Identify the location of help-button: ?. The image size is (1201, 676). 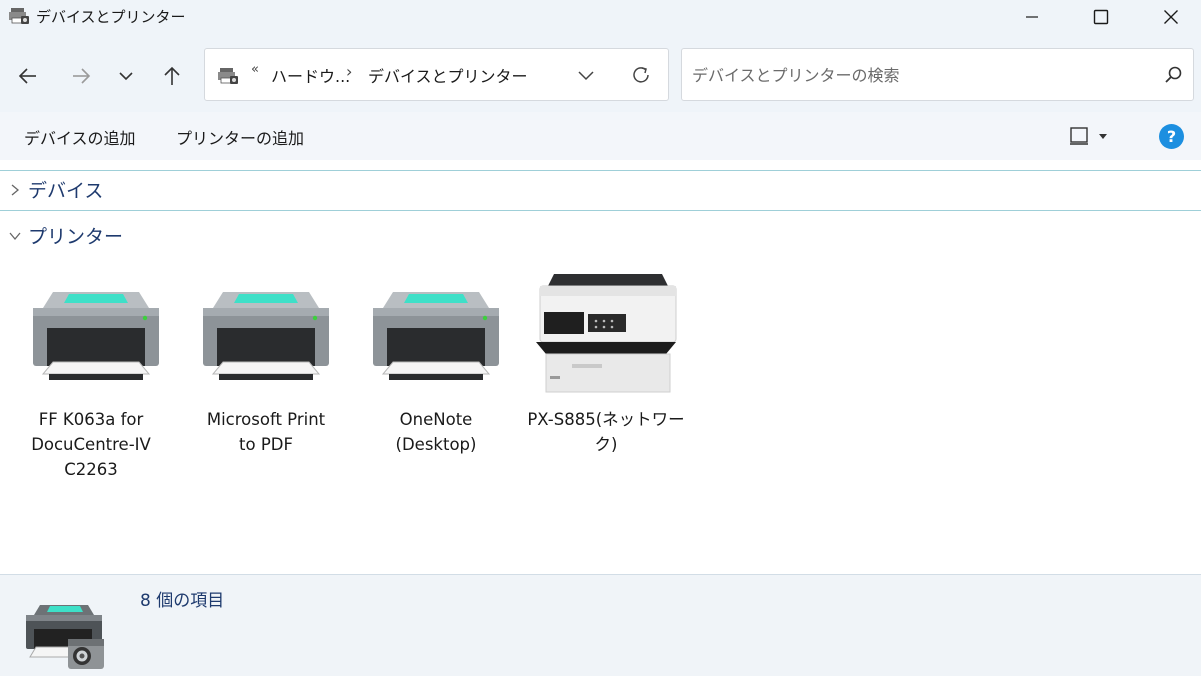
(1171, 136).